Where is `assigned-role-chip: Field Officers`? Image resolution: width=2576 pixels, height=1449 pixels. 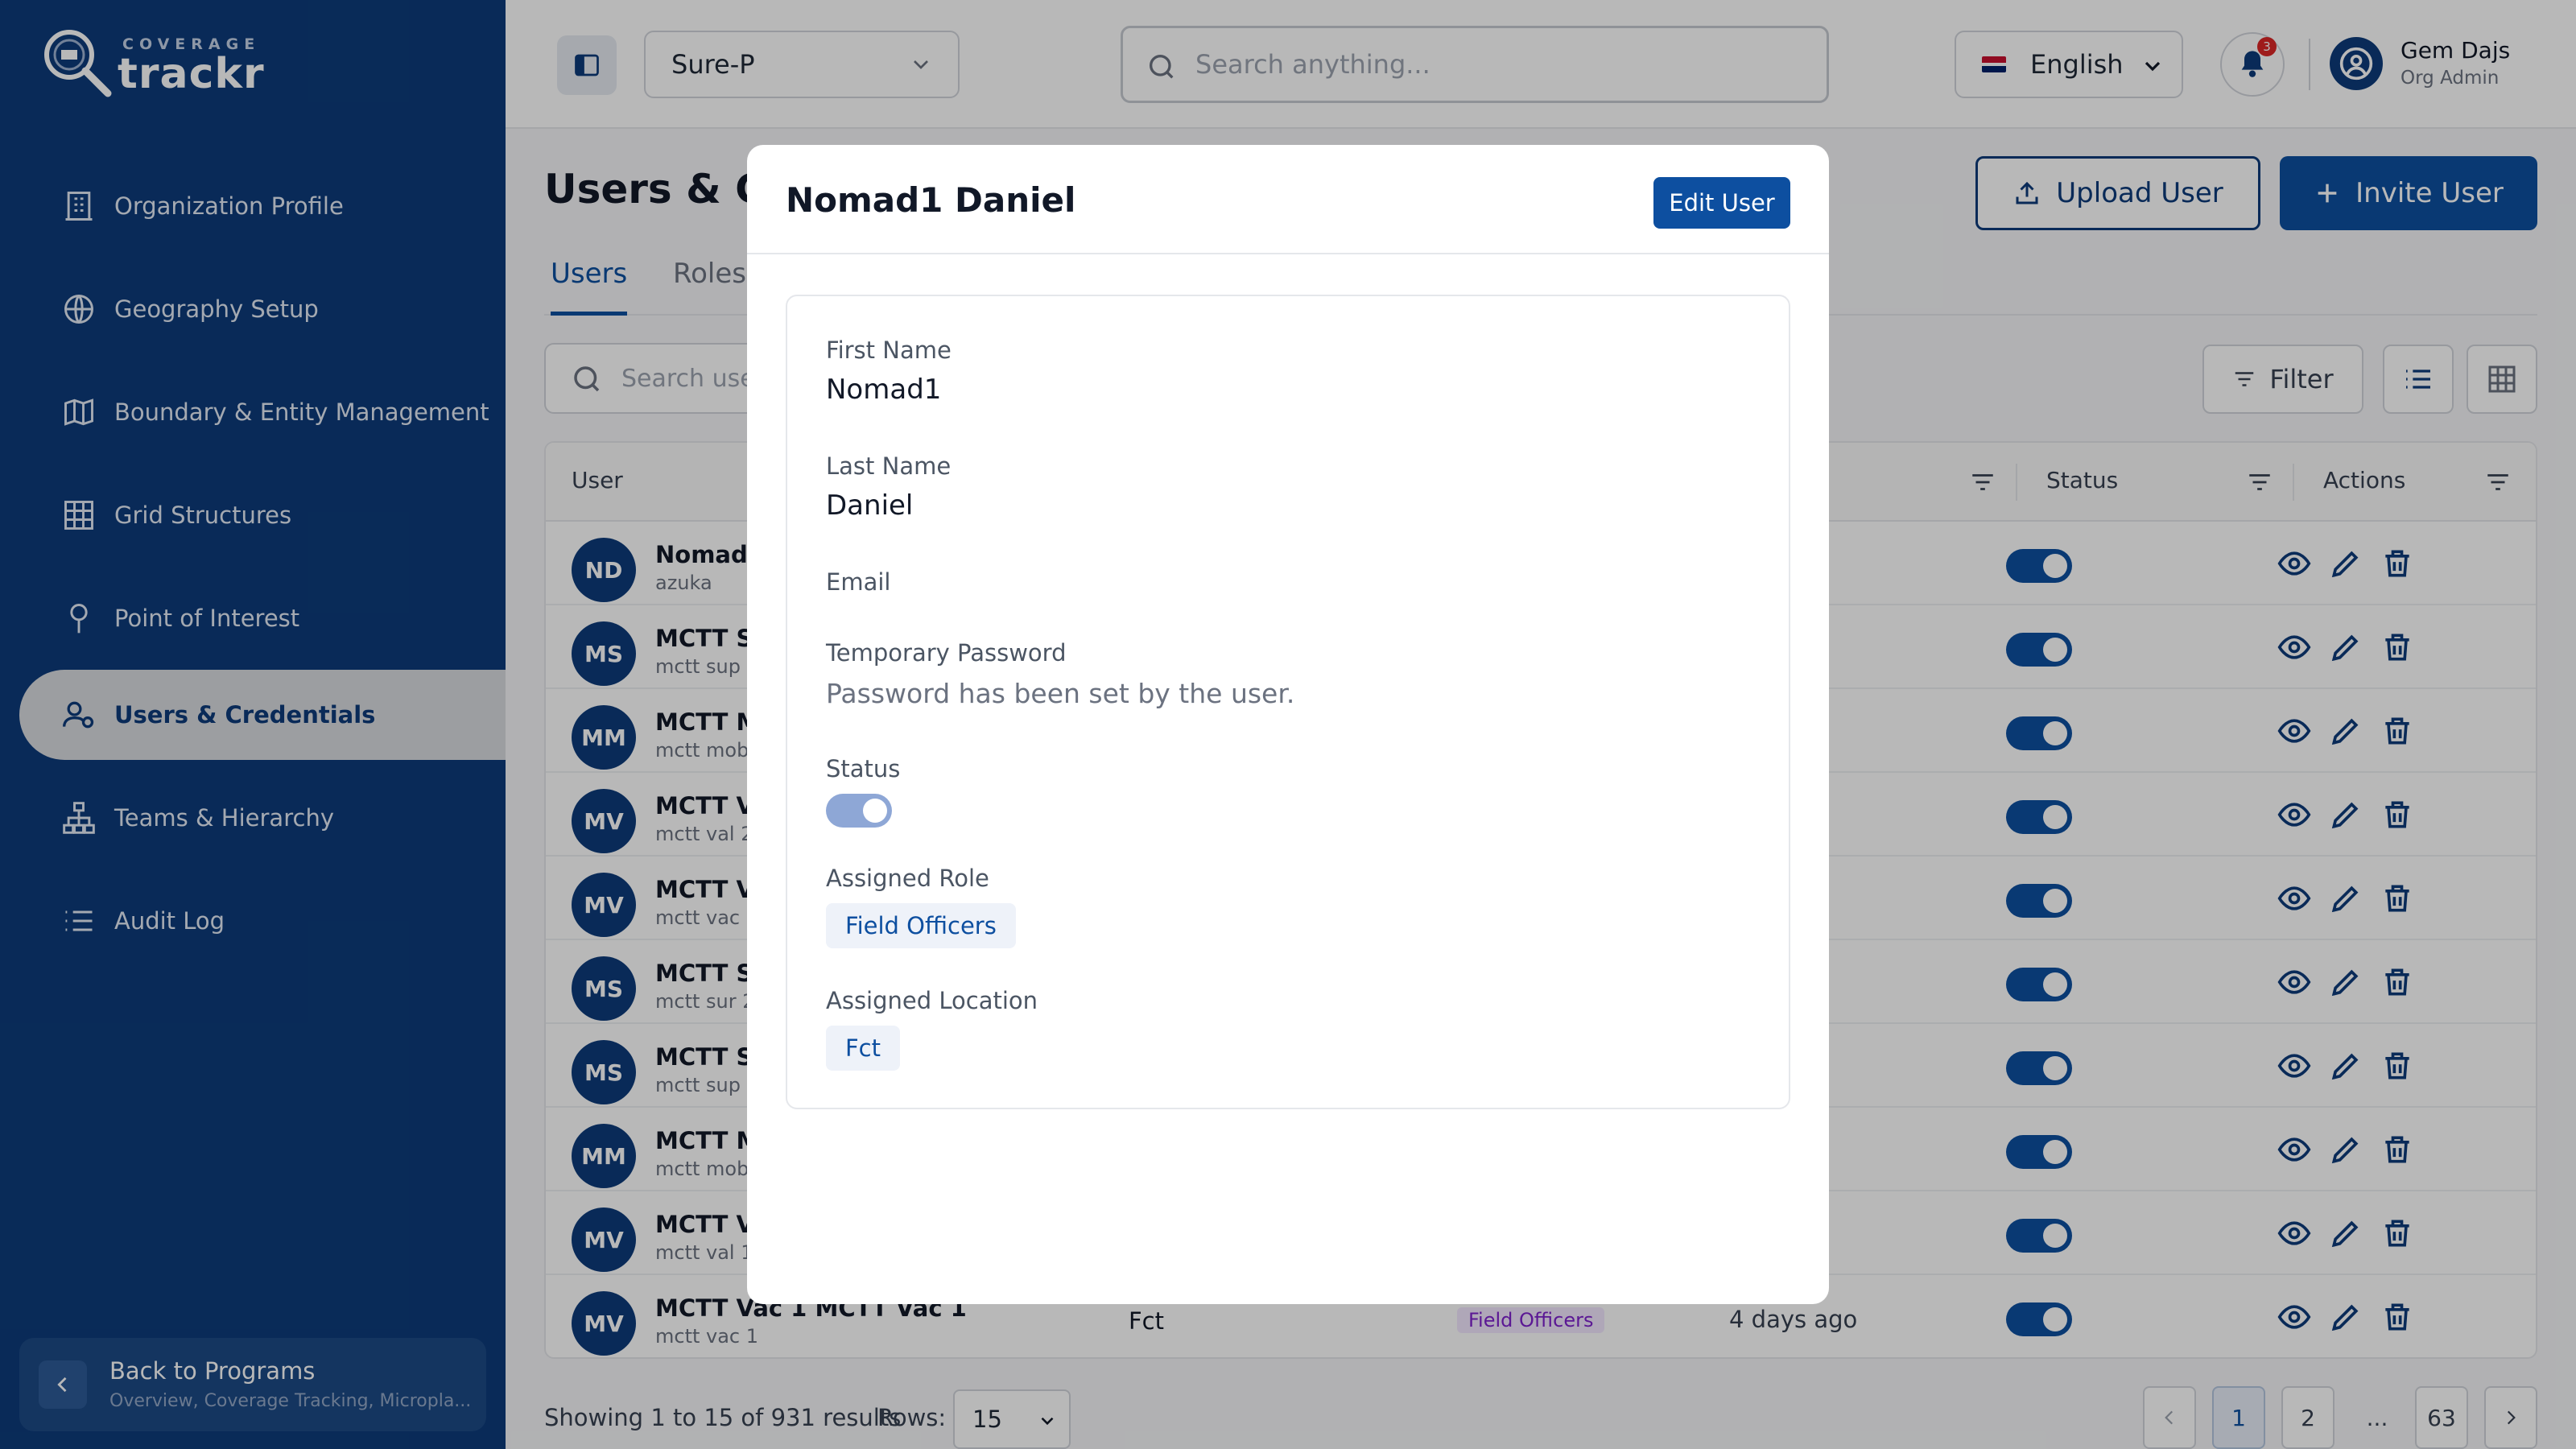 assigned-role-chip: Field Officers is located at coordinates (921, 926).